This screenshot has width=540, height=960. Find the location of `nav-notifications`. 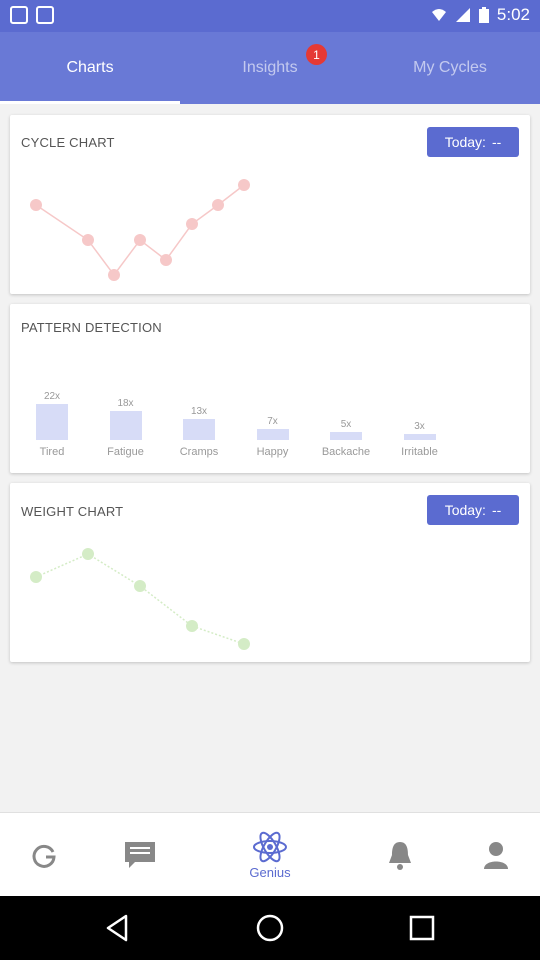

nav-notifications is located at coordinates (400, 855).